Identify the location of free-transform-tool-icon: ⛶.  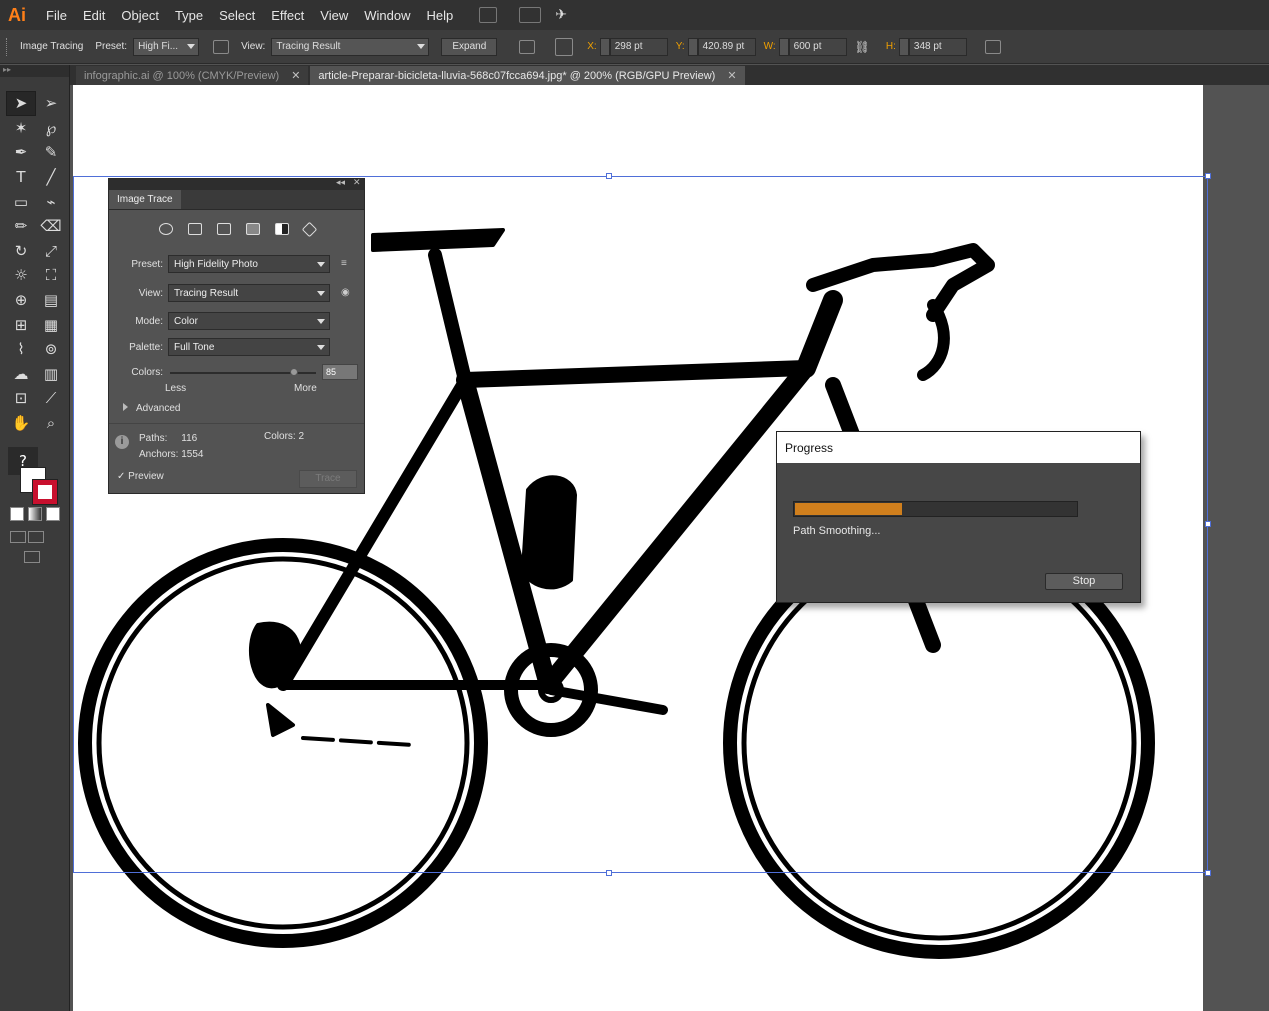
(51, 275).